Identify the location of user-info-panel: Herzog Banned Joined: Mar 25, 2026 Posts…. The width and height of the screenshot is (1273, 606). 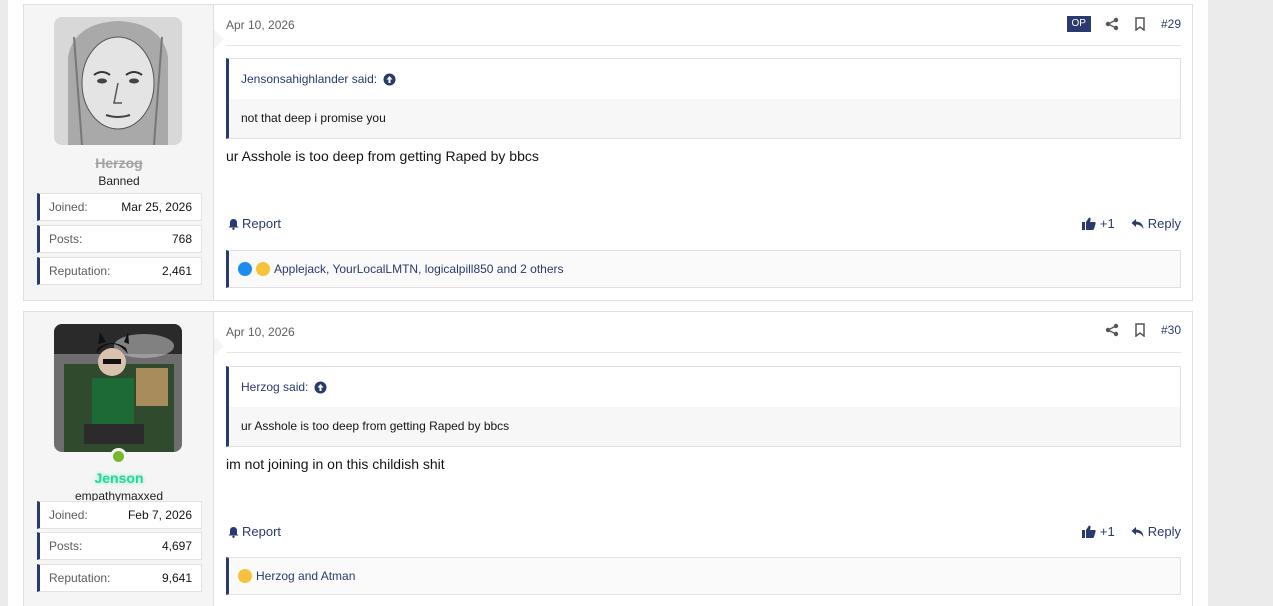
(124, 152).